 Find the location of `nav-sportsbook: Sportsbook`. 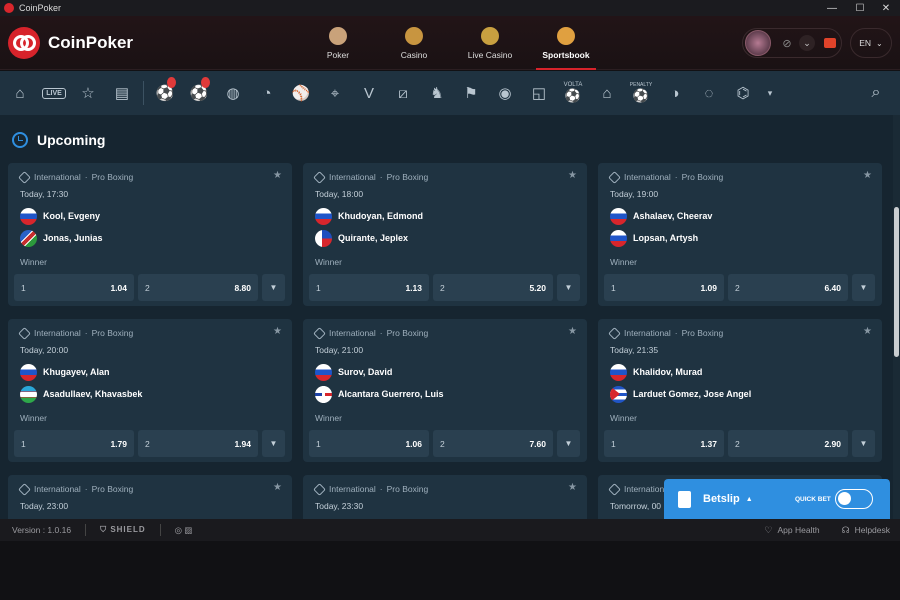

nav-sportsbook: Sportsbook is located at coordinates (566, 43).